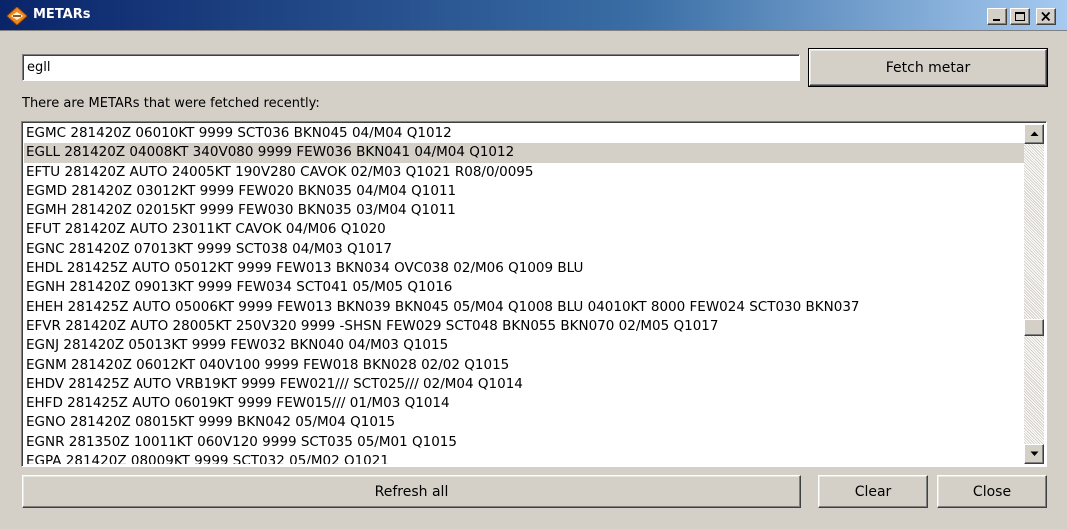  I want to click on scroll-down-button, so click(1034, 454).